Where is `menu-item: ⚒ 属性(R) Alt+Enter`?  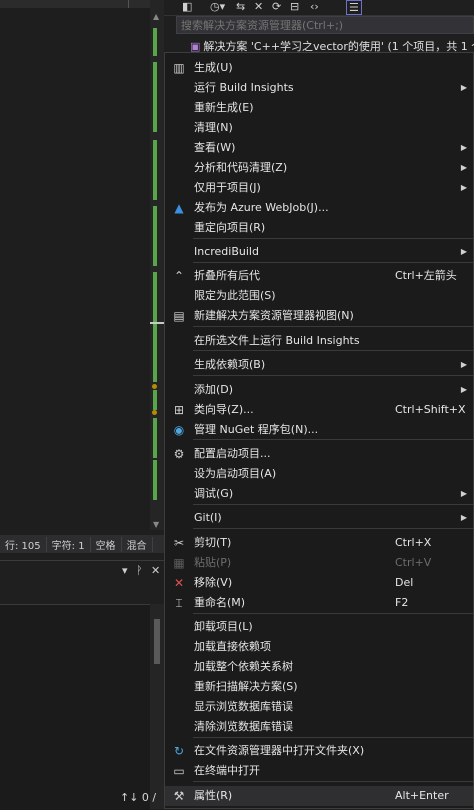 menu-item: ⚒ 属性(R) Alt+Enter is located at coordinates (319, 796).